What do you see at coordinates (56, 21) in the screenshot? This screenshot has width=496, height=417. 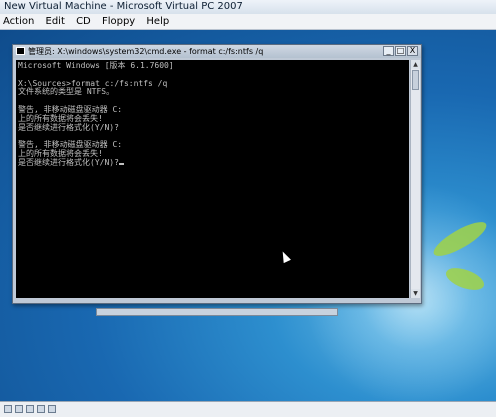 I see `menu-edit: Edit` at bounding box center [56, 21].